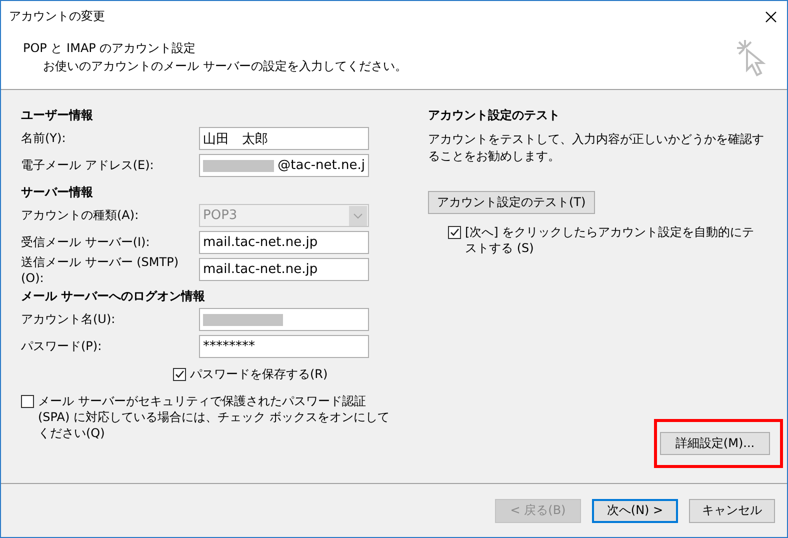 The image size is (788, 538). I want to click on section-heading: サーバー情報, so click(57, 192).